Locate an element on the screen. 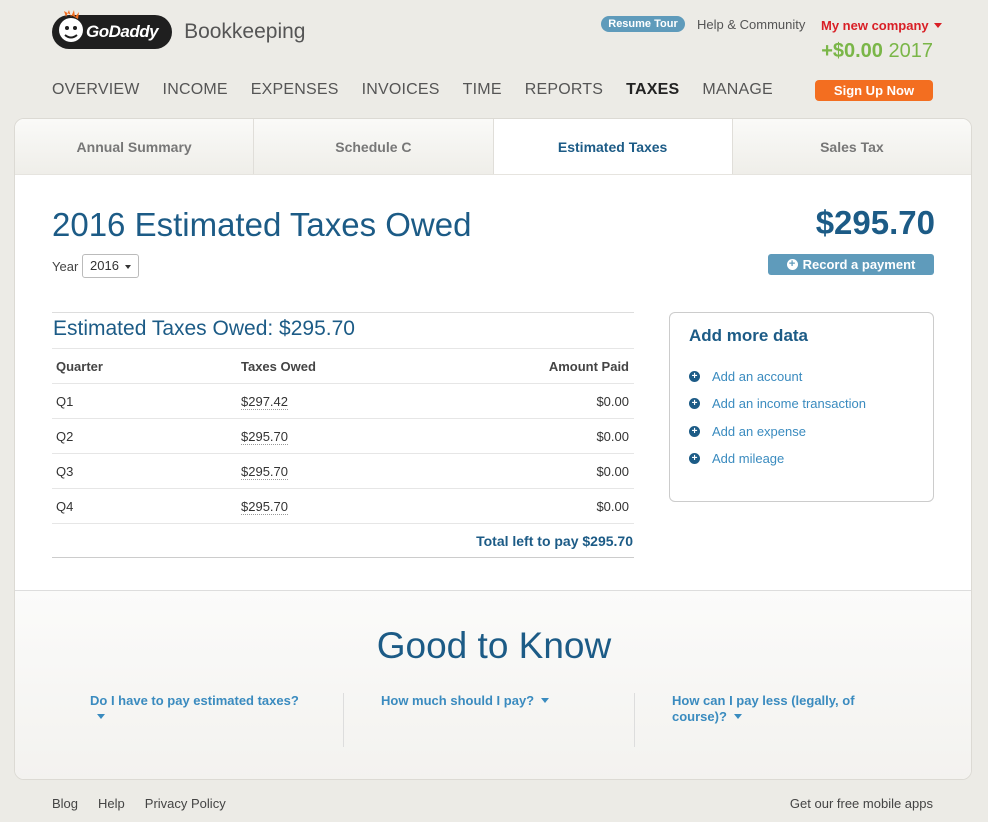 This screenshot has width=988, height=822. add-income-transaction-link: + Add an income transaction is located at coordinates (777, 403).